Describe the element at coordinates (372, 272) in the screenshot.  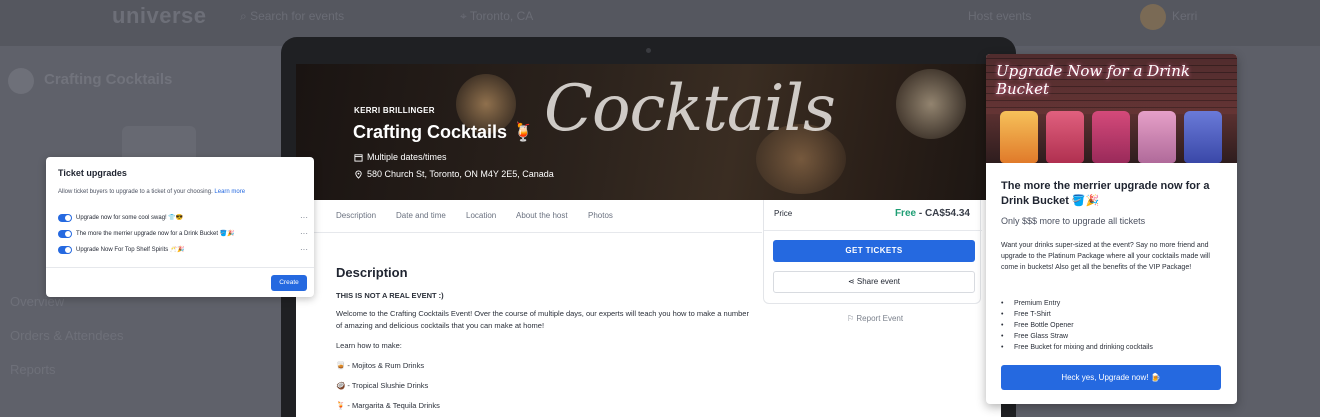
I see `description-heading: Description` at that location.